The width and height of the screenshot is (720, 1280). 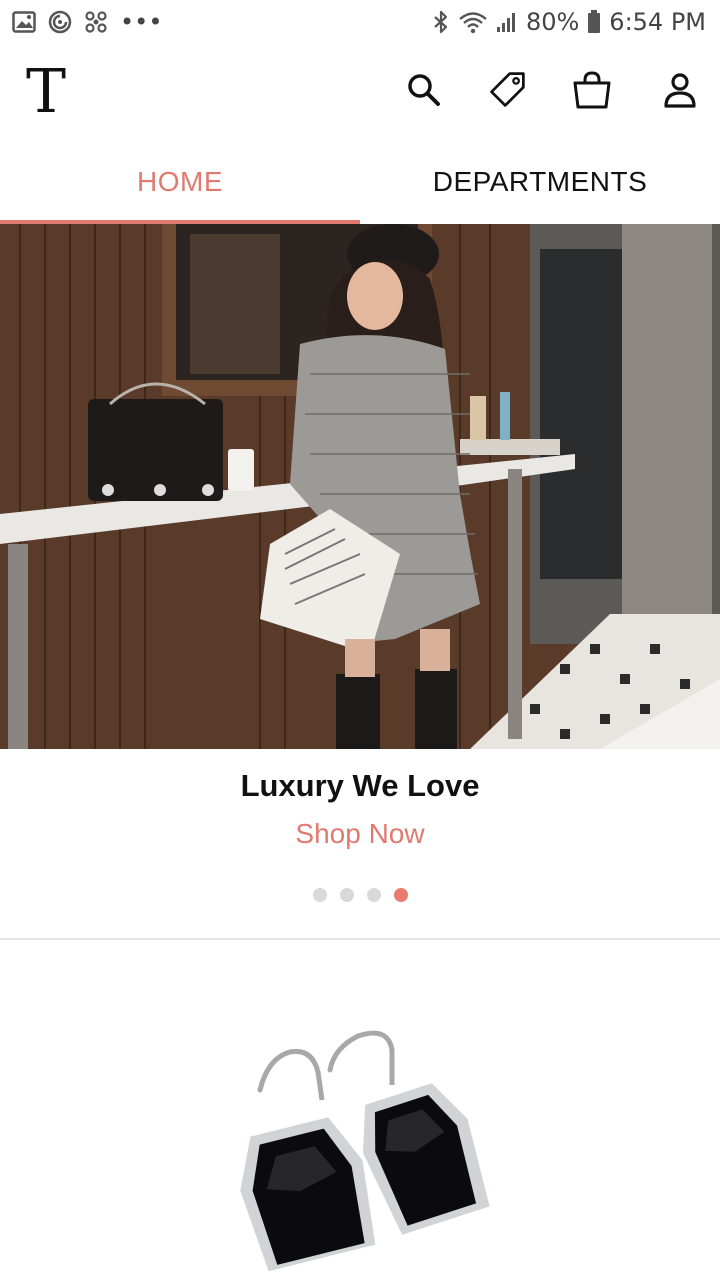 I want to click on tab-home: HOME, so click(x=180, y=182).